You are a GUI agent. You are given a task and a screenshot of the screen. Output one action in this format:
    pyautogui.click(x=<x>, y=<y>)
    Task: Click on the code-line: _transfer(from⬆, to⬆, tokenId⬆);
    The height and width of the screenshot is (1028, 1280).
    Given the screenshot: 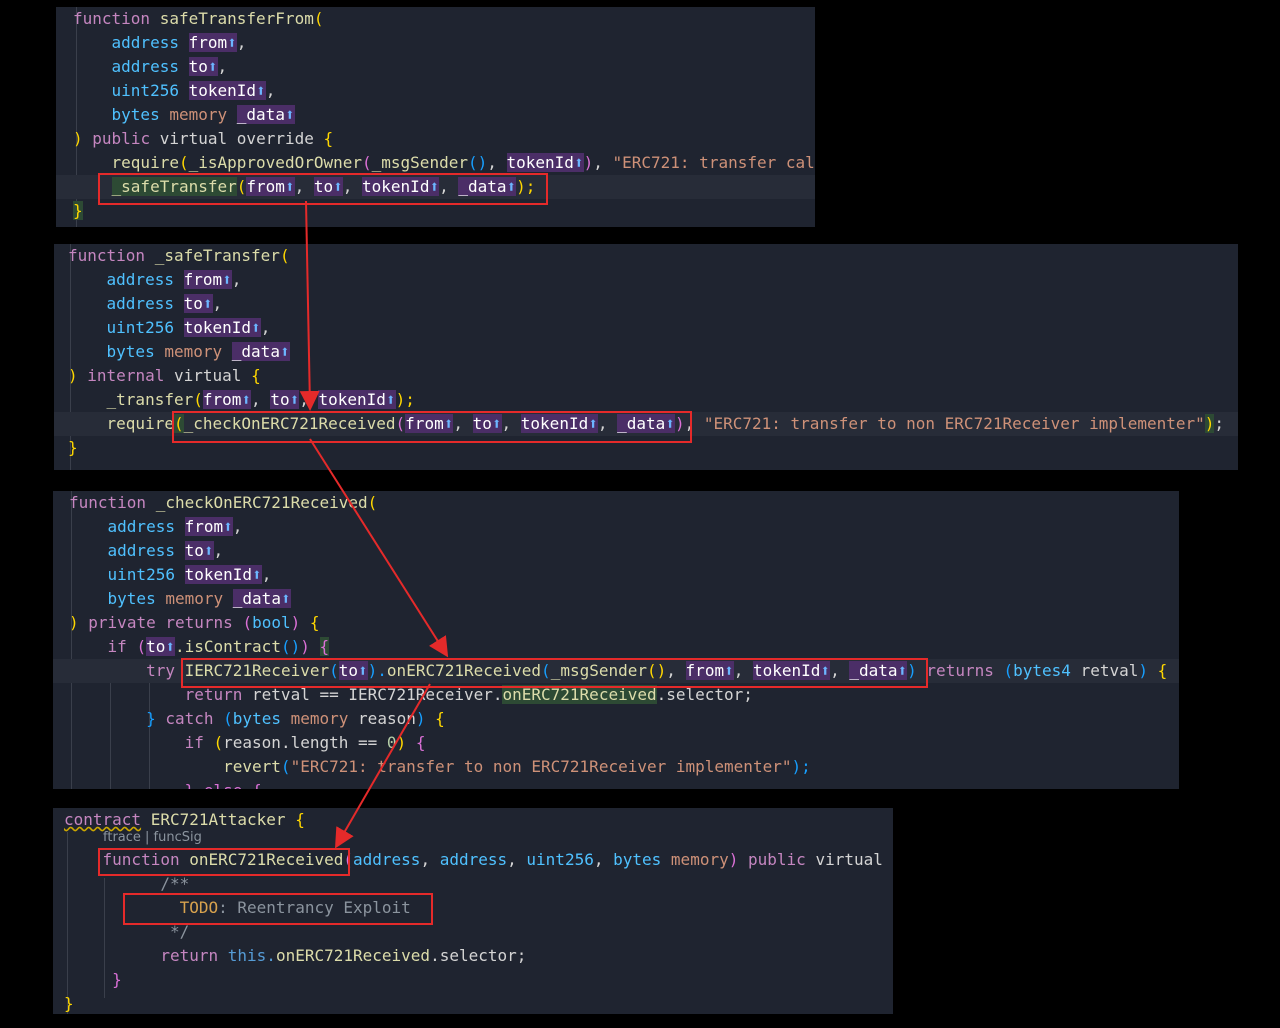 What is the action you would take?
    pyautogui.click(x=653, y=400)
    